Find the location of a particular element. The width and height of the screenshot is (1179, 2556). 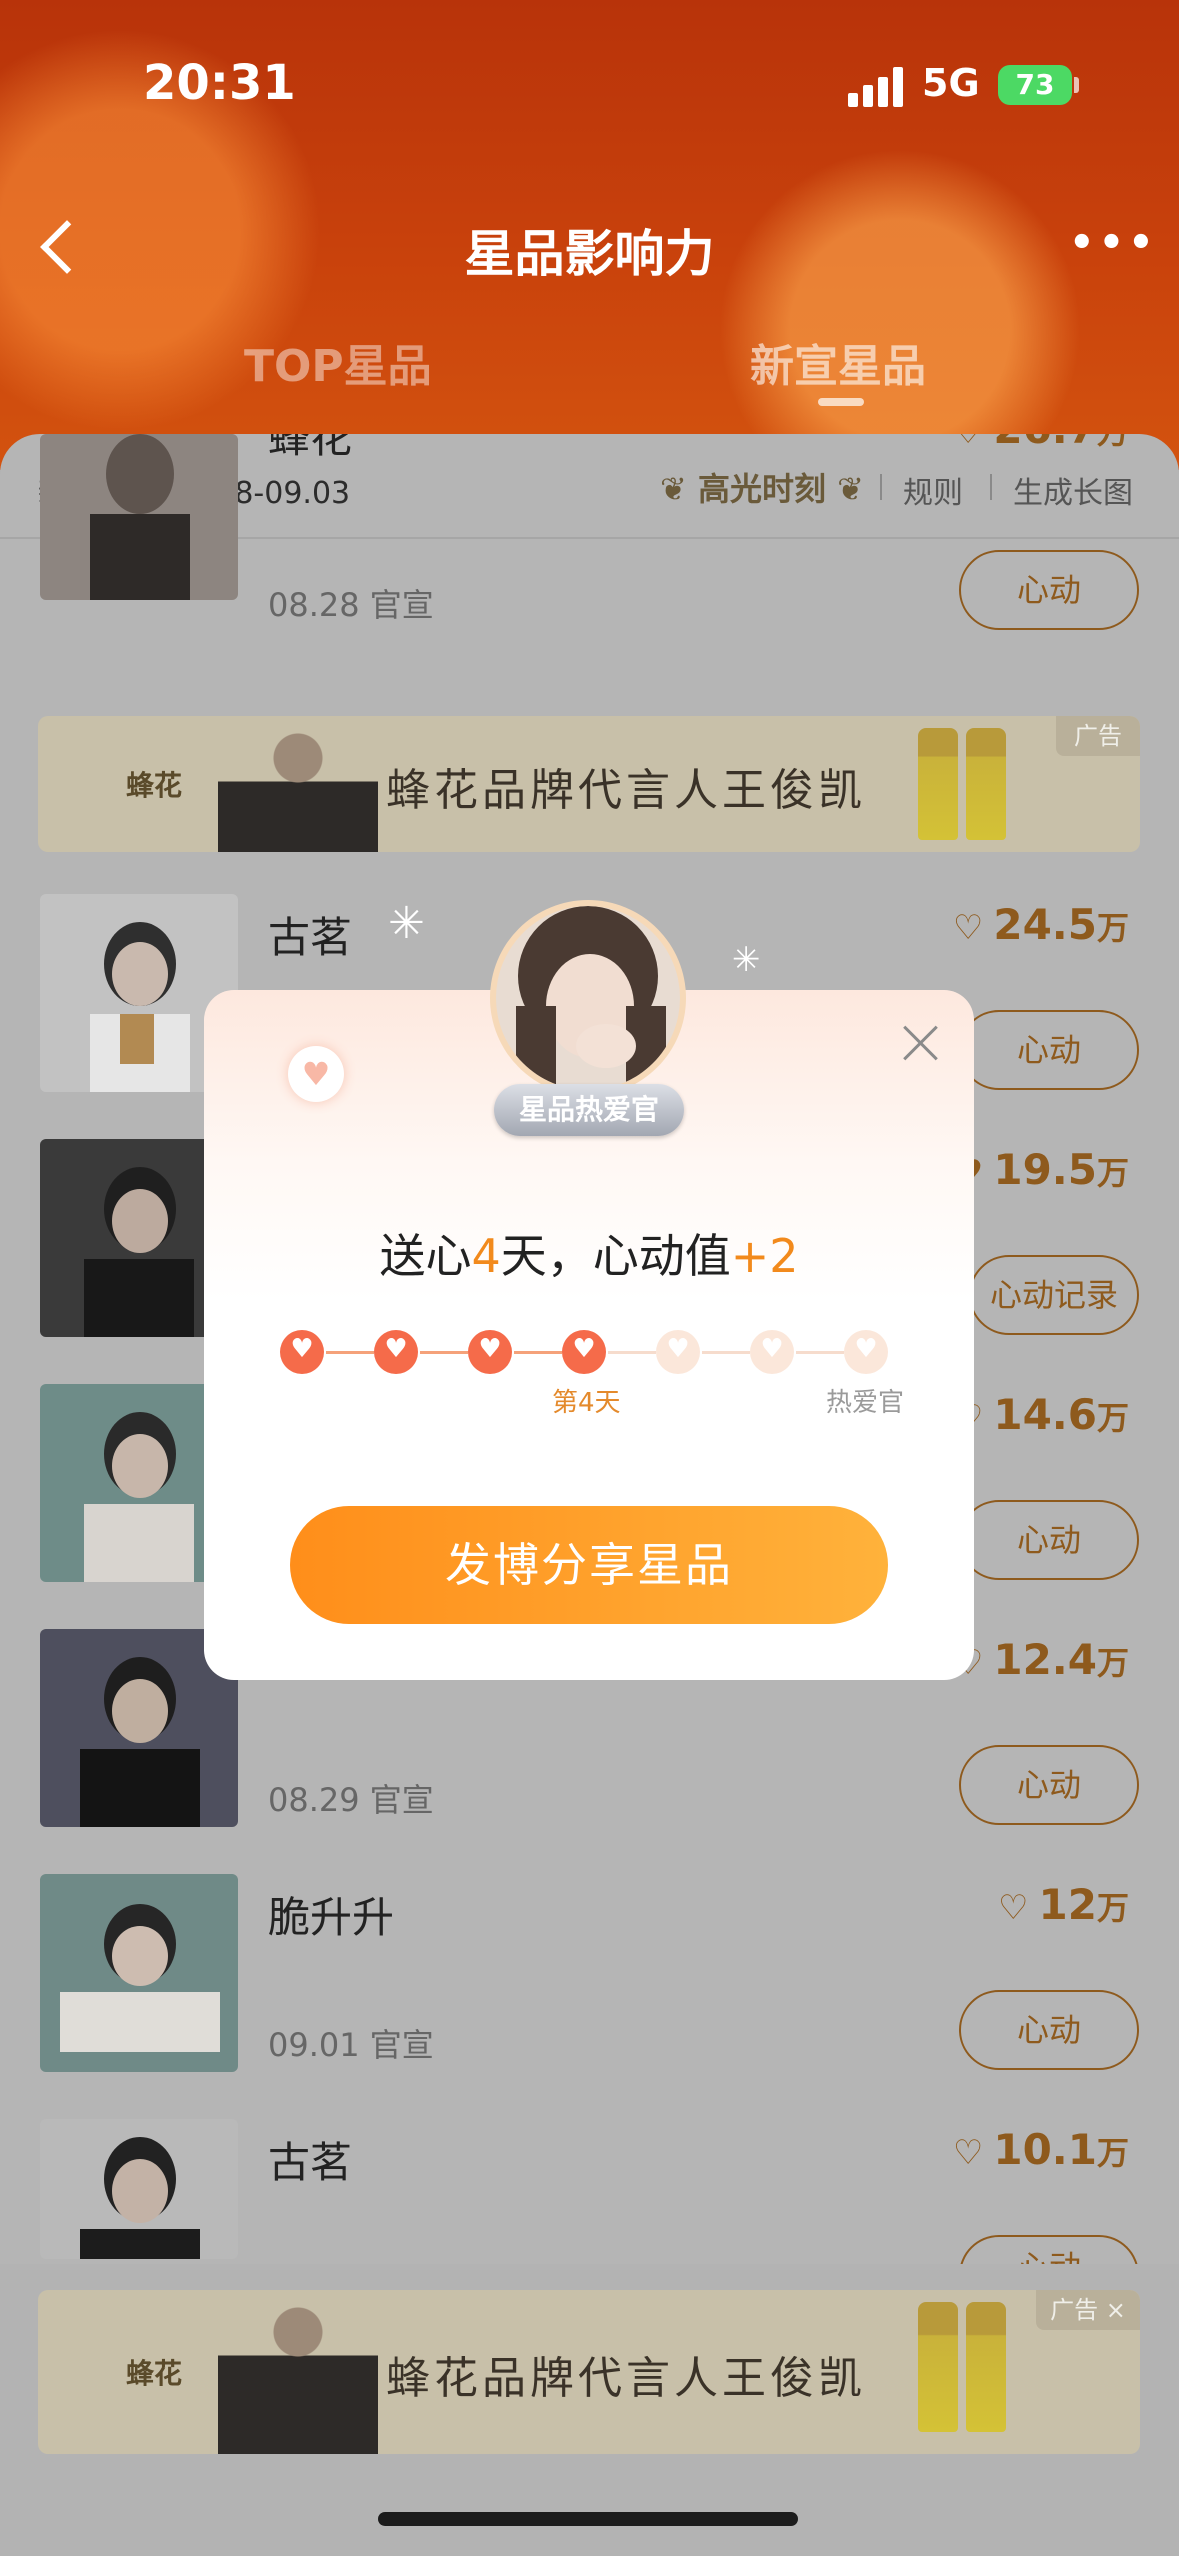

ad-image is located at coordinates (298, 2377).